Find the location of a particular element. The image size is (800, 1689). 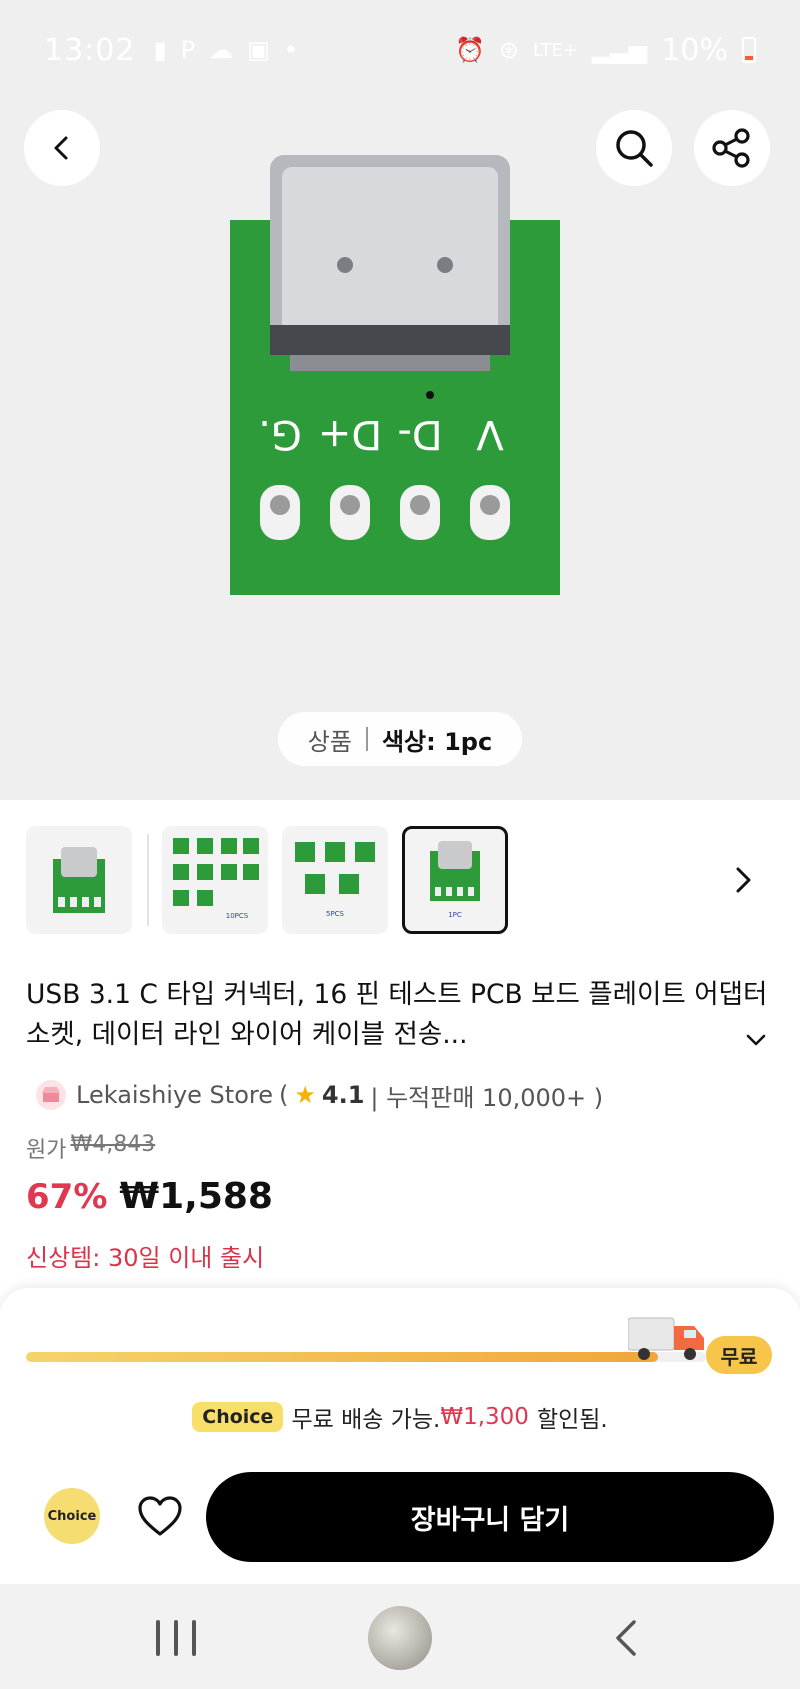

back-arrow-icon is located at coordinates (61, 148).